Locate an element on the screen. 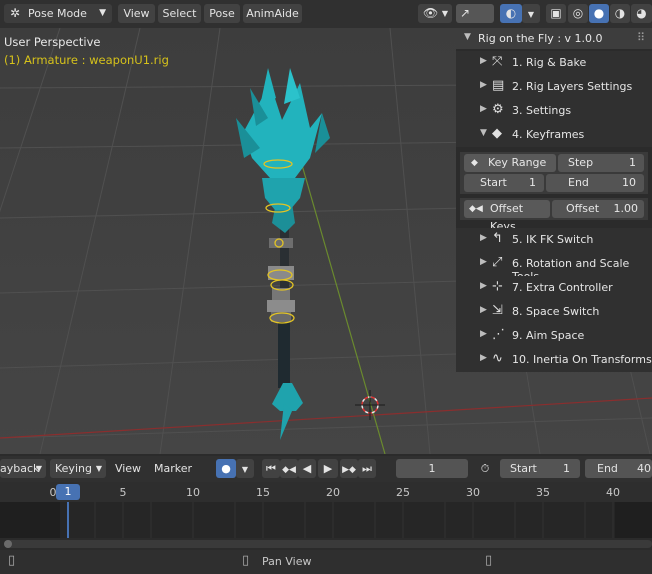  xray-icon: ▣ is located at coordinates (556, 13).